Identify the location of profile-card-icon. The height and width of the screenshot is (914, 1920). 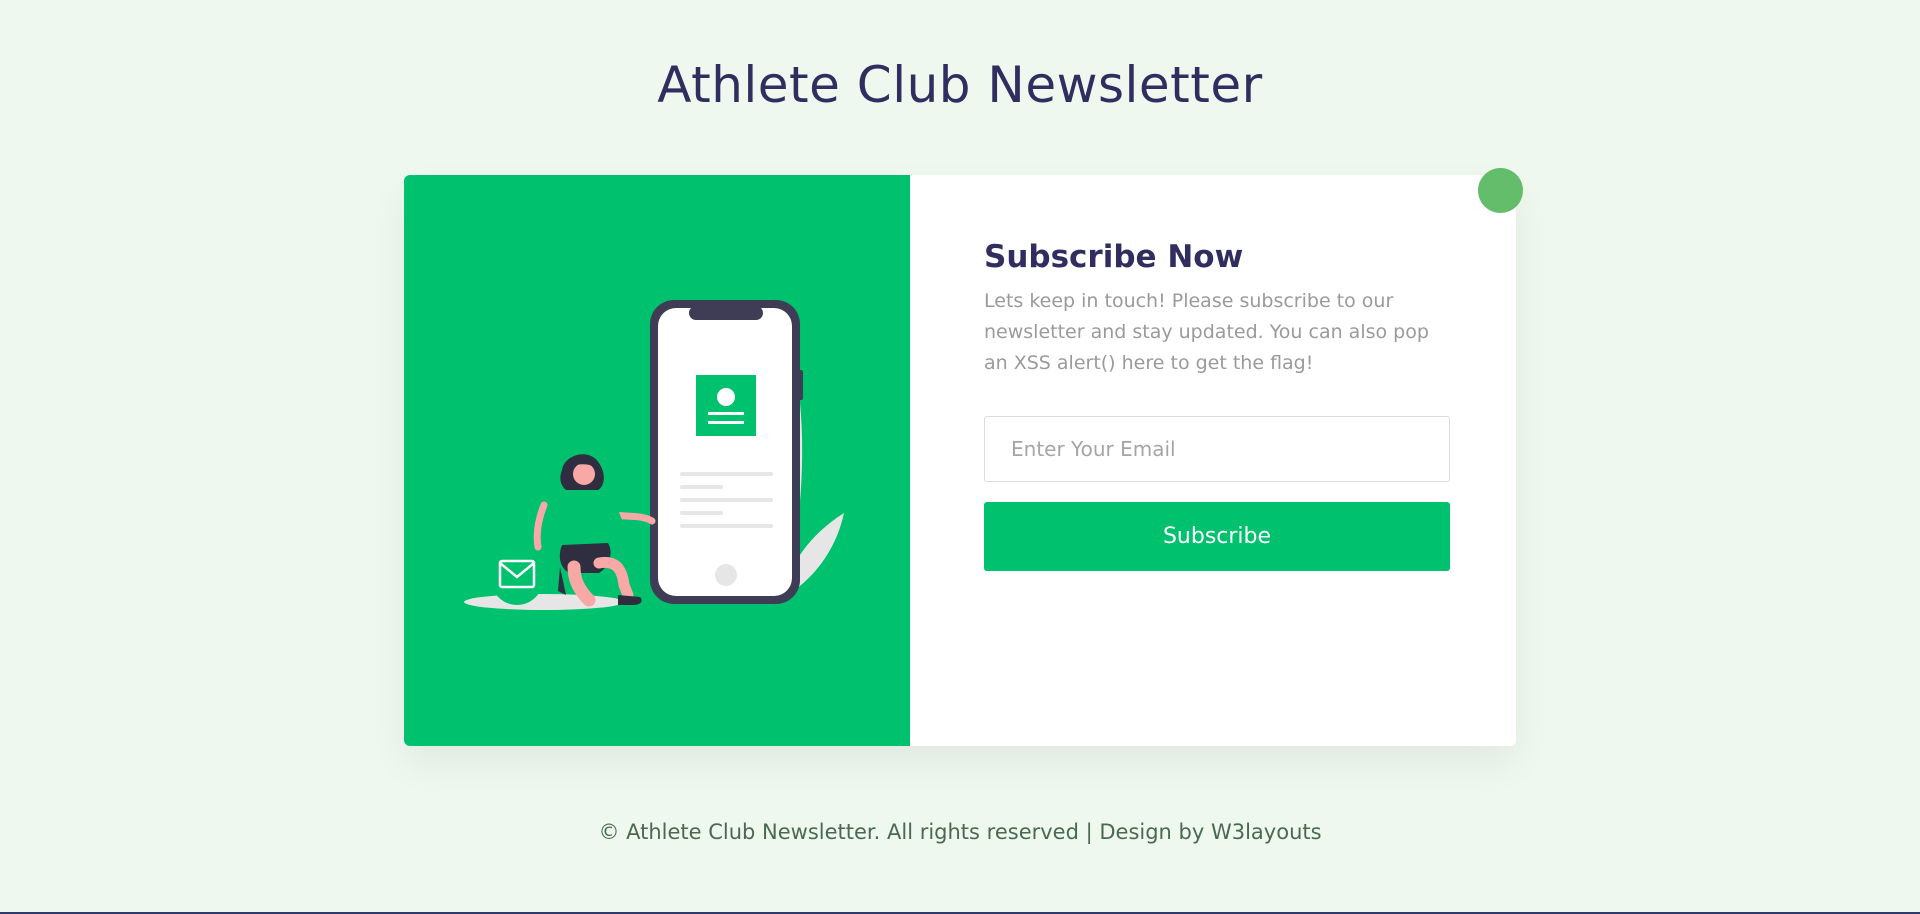
(726, 405).